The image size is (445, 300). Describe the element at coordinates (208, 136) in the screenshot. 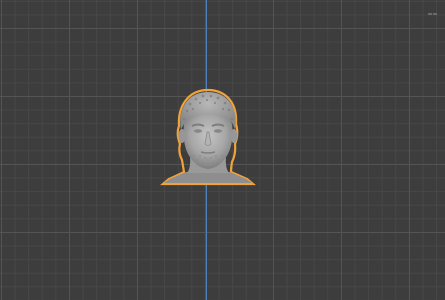

I see `head-mesh-object` at that location.